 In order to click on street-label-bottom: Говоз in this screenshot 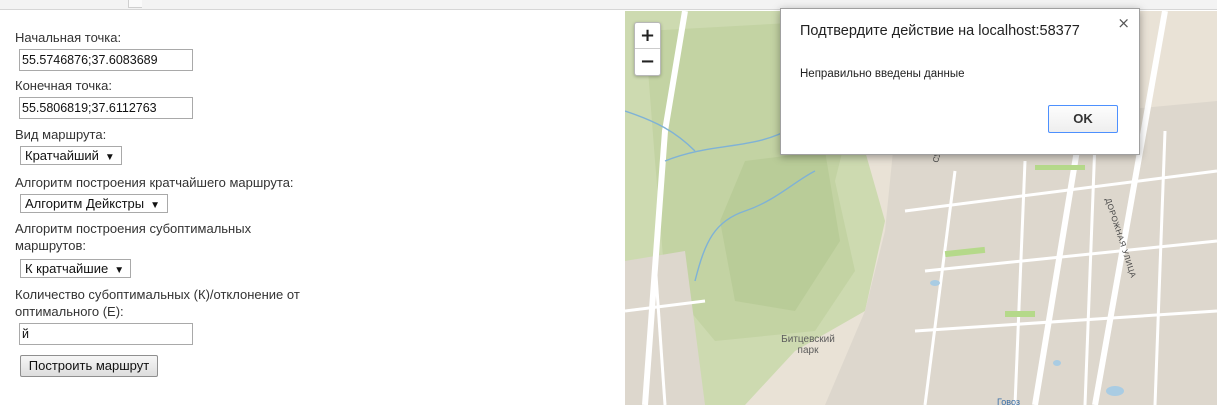, I will do `click(1008, 401)`.